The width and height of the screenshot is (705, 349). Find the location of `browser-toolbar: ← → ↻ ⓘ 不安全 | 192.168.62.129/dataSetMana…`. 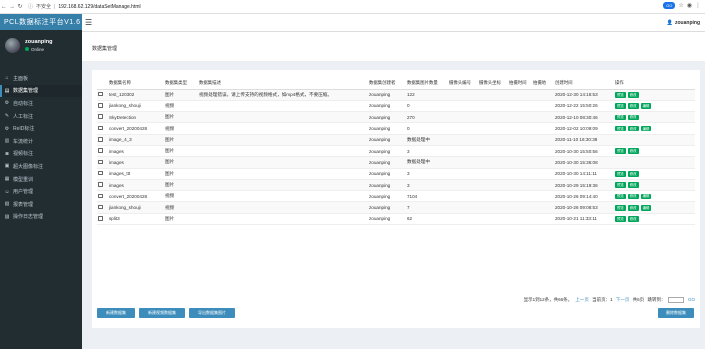

browser-toolbar: ← → ↻ ⓘ 不安全 | 192.168.62.129/dataSetMana… is located at coordinates (352, 7).